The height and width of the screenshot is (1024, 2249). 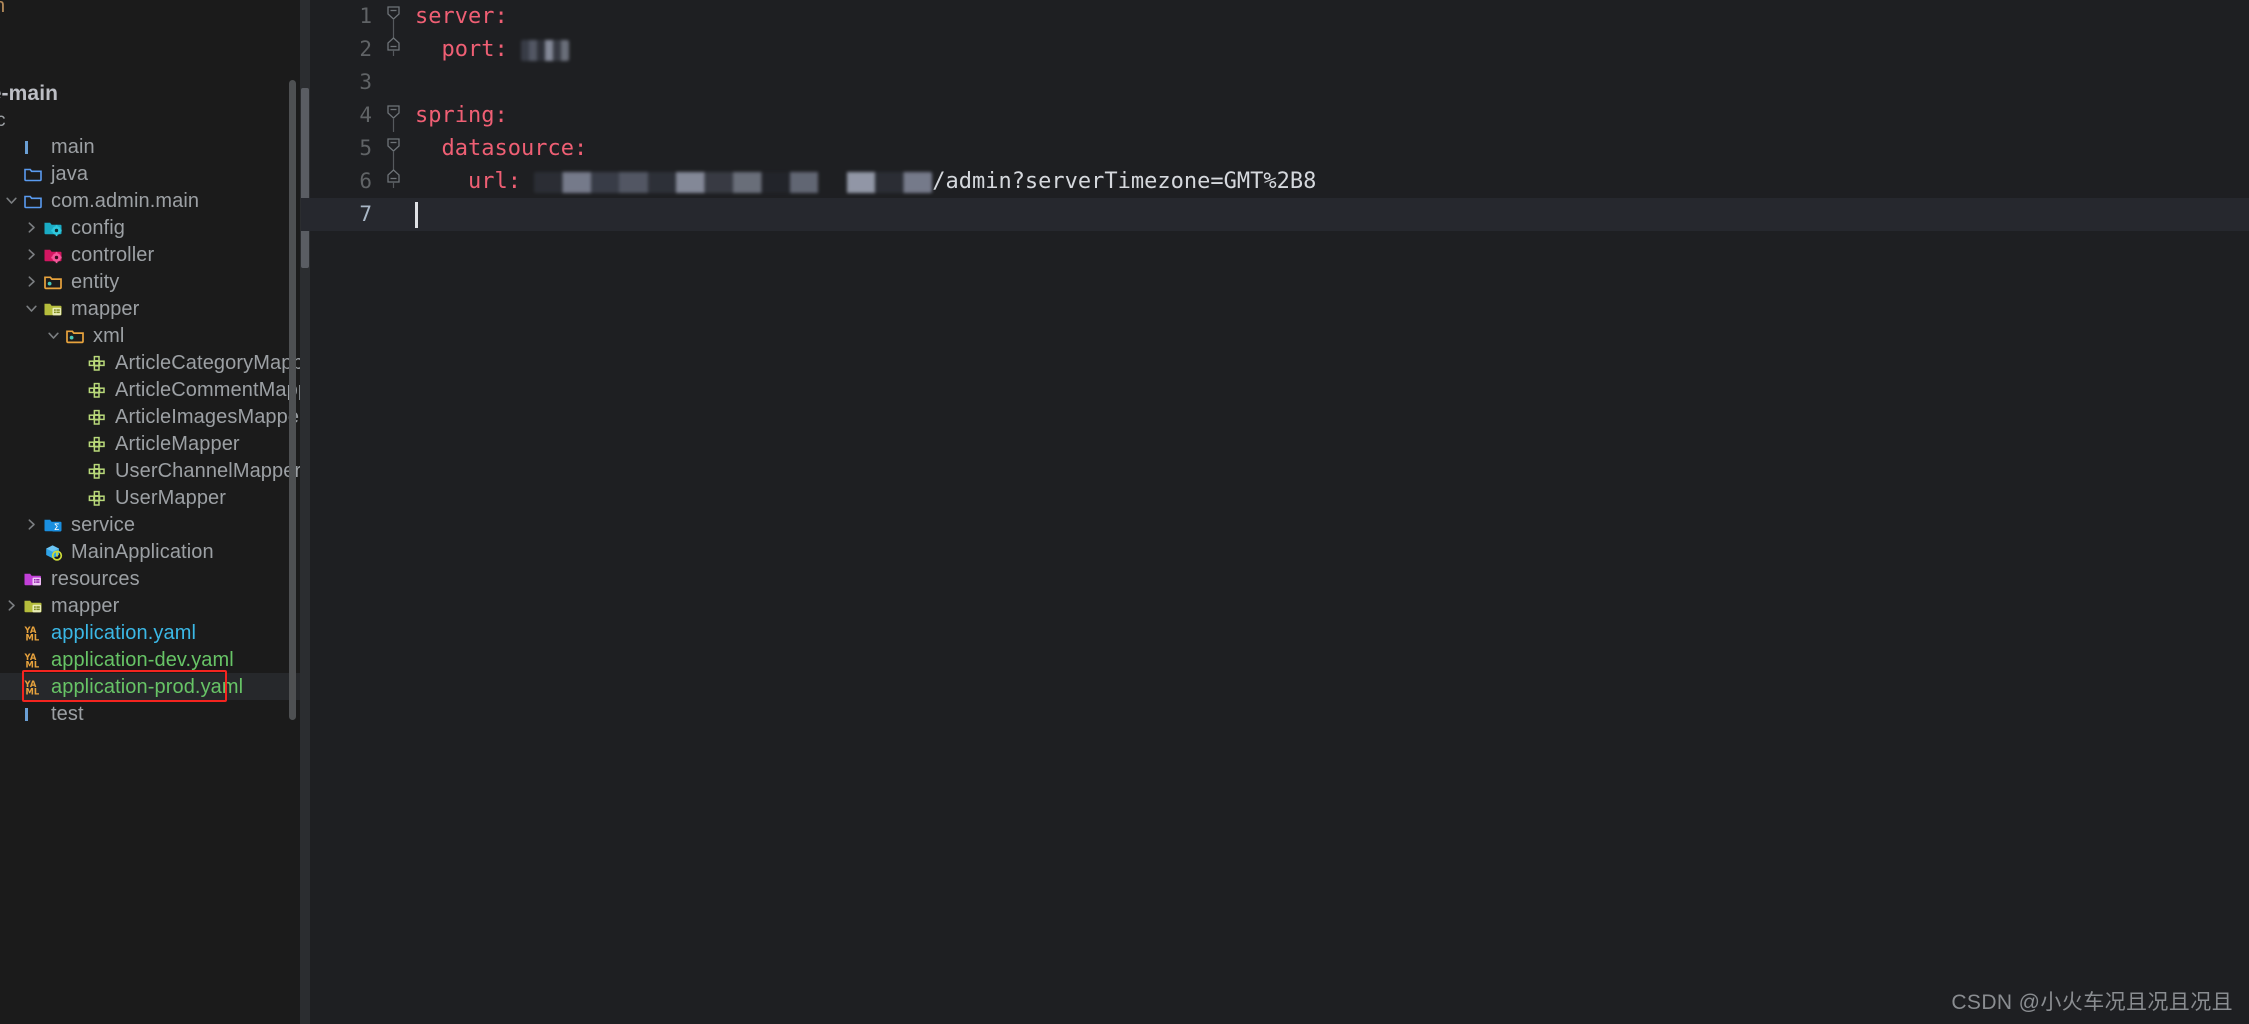 What do you see at coordinates (150, 443) in the screenshot?
I see `tree-item-articlemapper: ArticleMapper` at bounding box center [150, 443].